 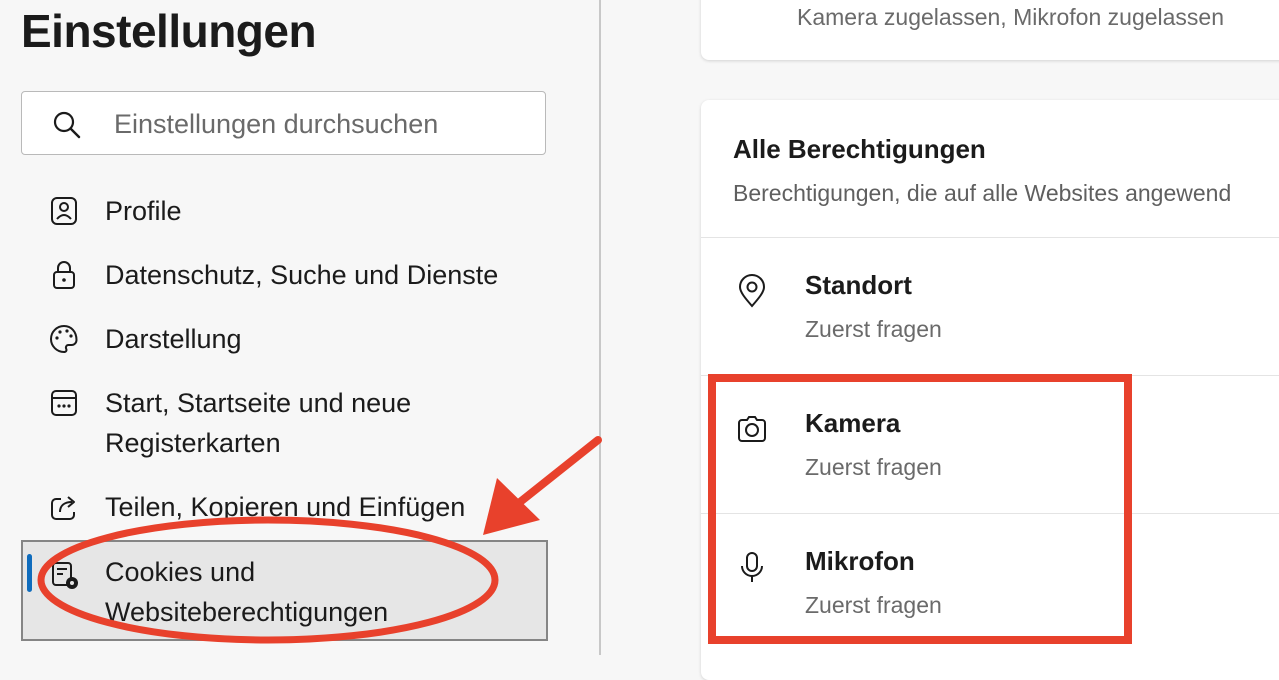 What do you see at coordinates (247, 612) in the screenshot?
I see `sidebar-item-label: Websiteberechtigungen` at bounding box center [247, 612].